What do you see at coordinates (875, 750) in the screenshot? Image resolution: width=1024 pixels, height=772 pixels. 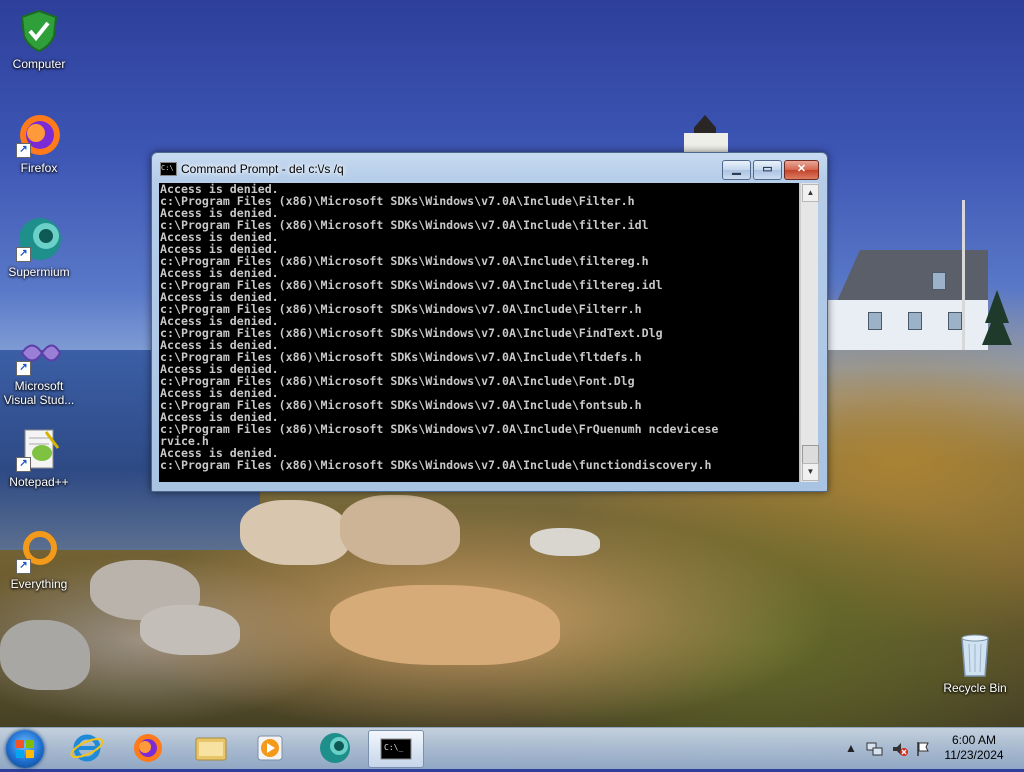 I see `network-icon` at bounding box center [875, 750].